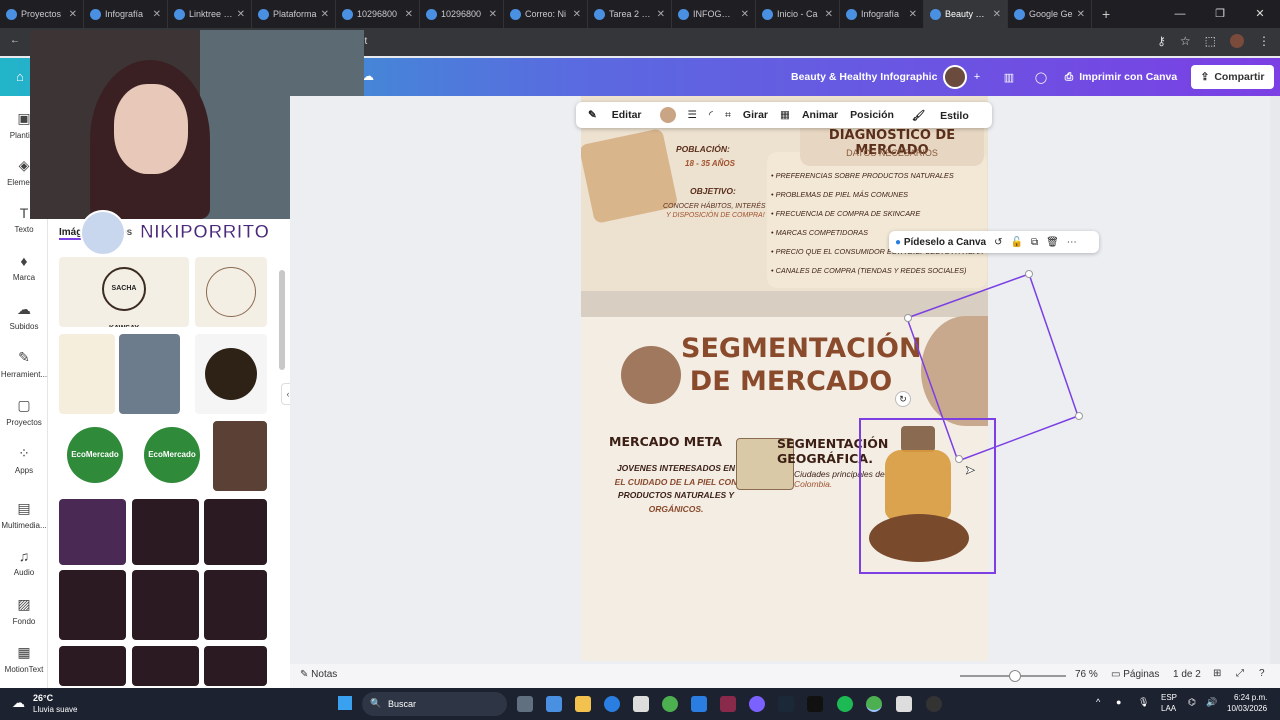  I want to click on nav-item: ♦ Marca, so click(24, 267).